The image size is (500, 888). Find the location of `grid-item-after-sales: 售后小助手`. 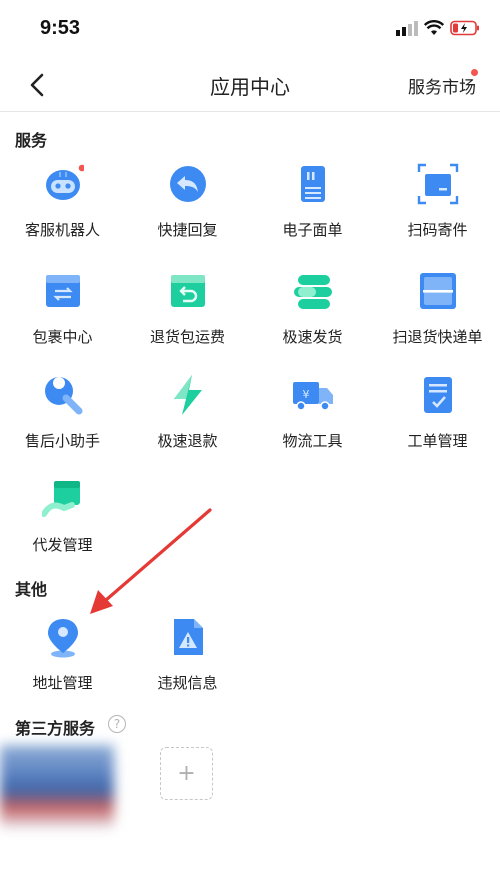

grid-item-after-sales: 售后小助手 is located at coordinates (62, 424).